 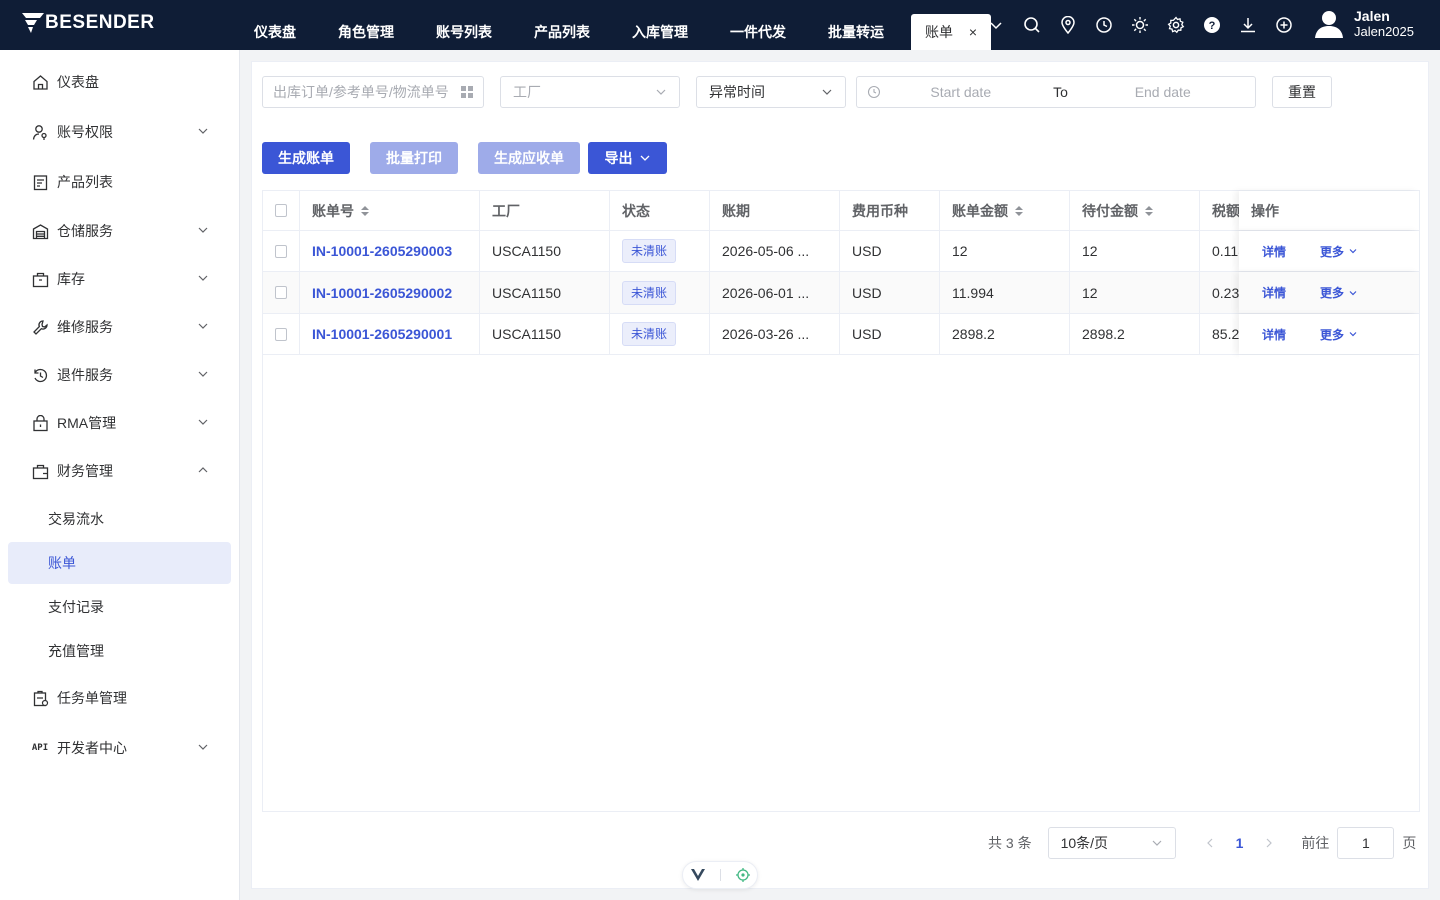 What do you see at coordinates (119, 231) in the screenshot?
I see `sidebar-item-warehouse-service: 仓储服务` at bounding box center [119, 231].